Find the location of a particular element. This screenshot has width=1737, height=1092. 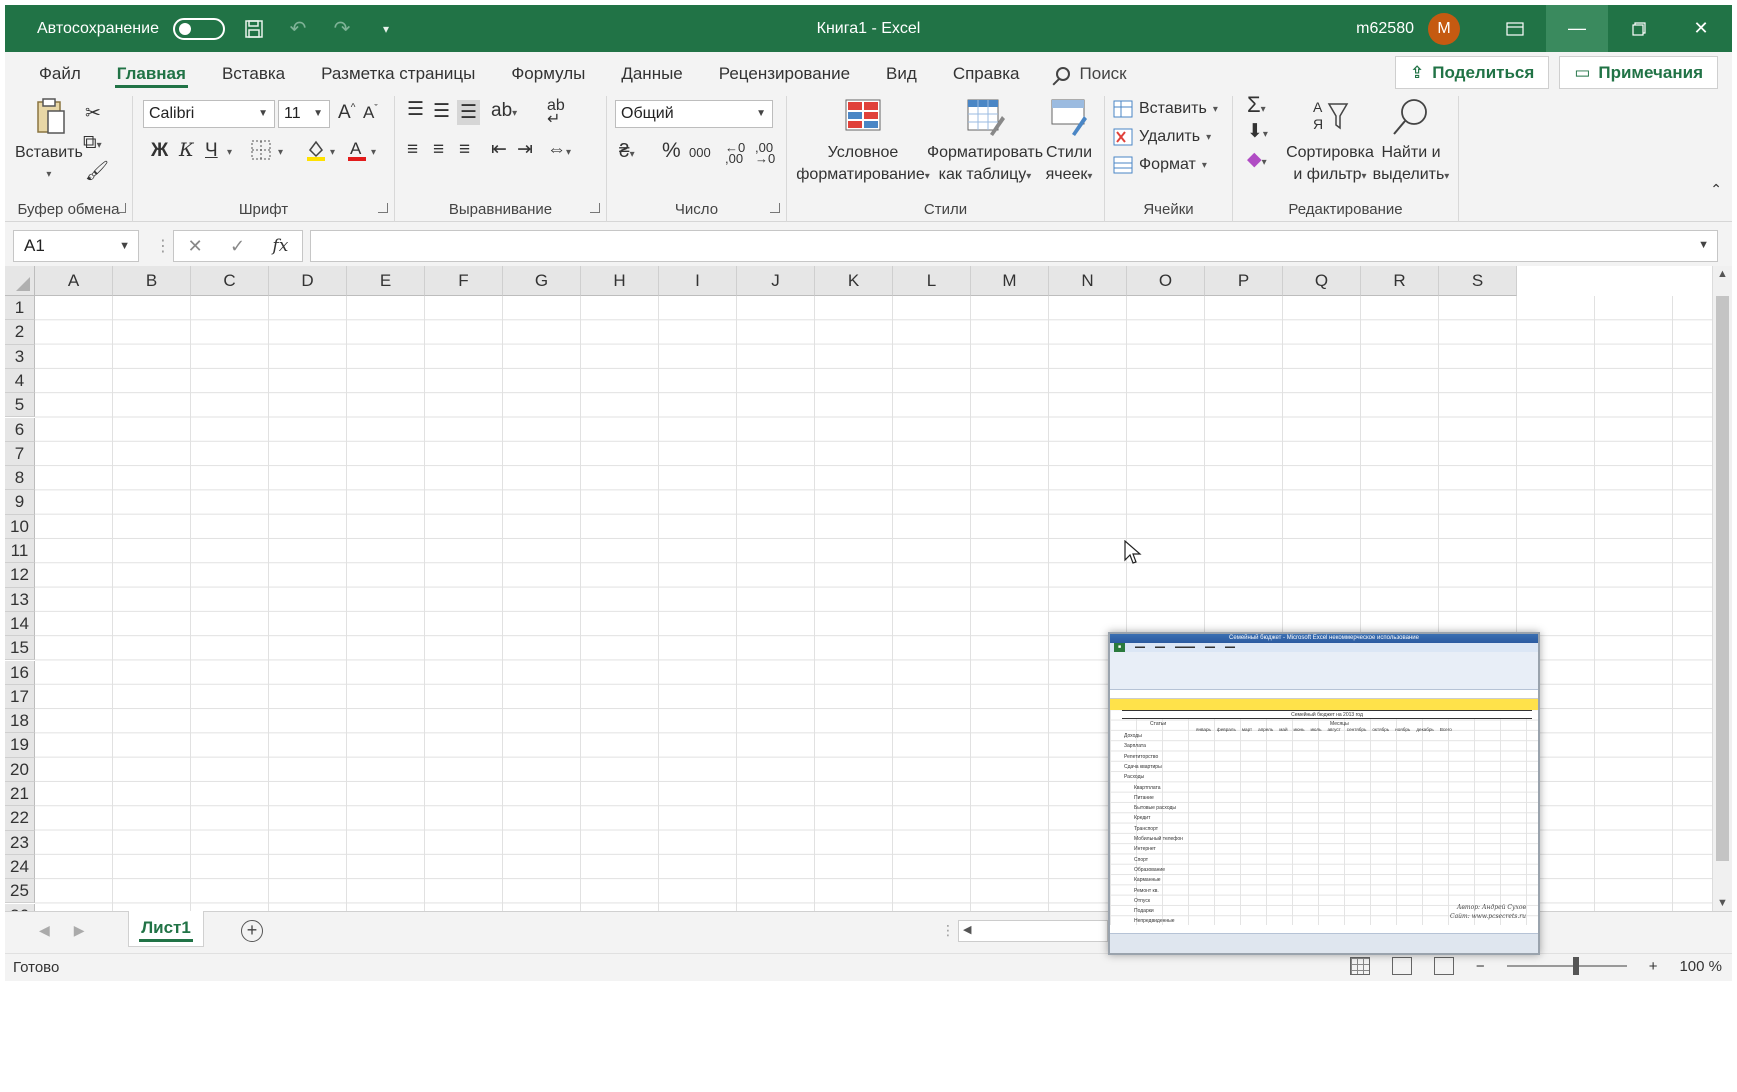

scroll-down-icon: ▼ is located at coordinates (1722, 903).